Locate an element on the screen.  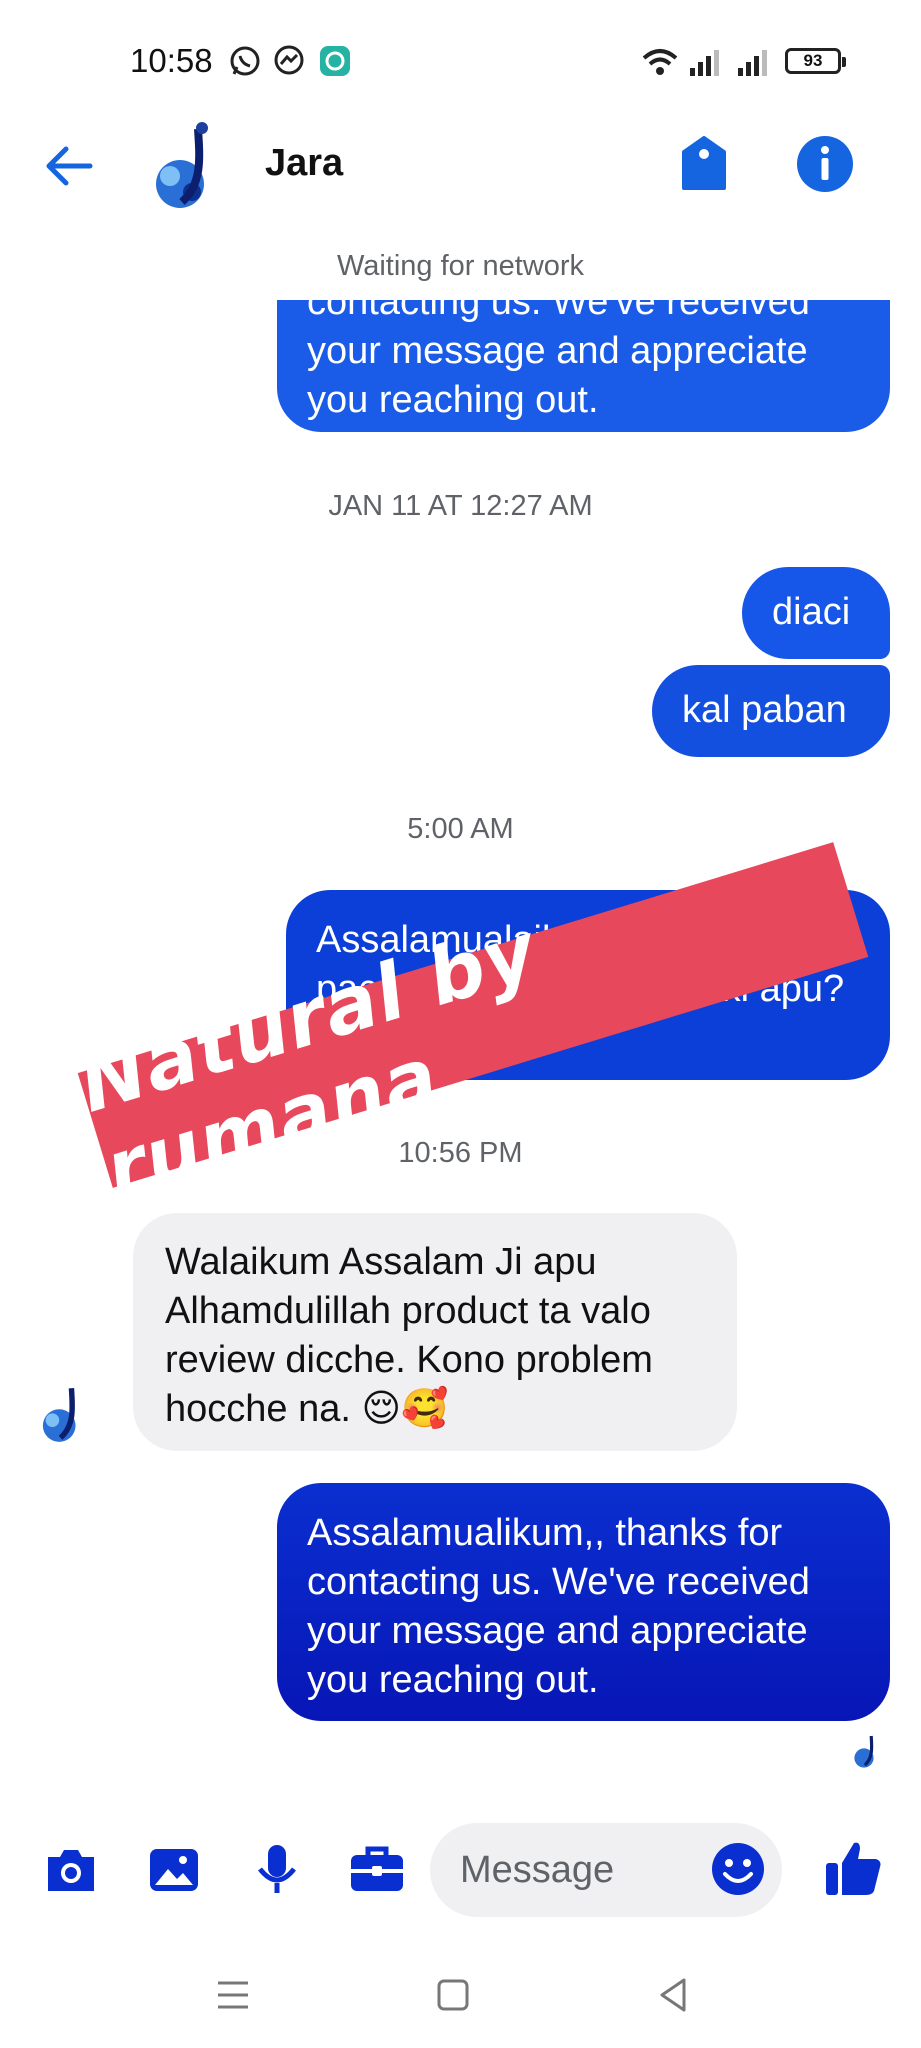
contact-name: Jara is located at coordinates (304, 163).